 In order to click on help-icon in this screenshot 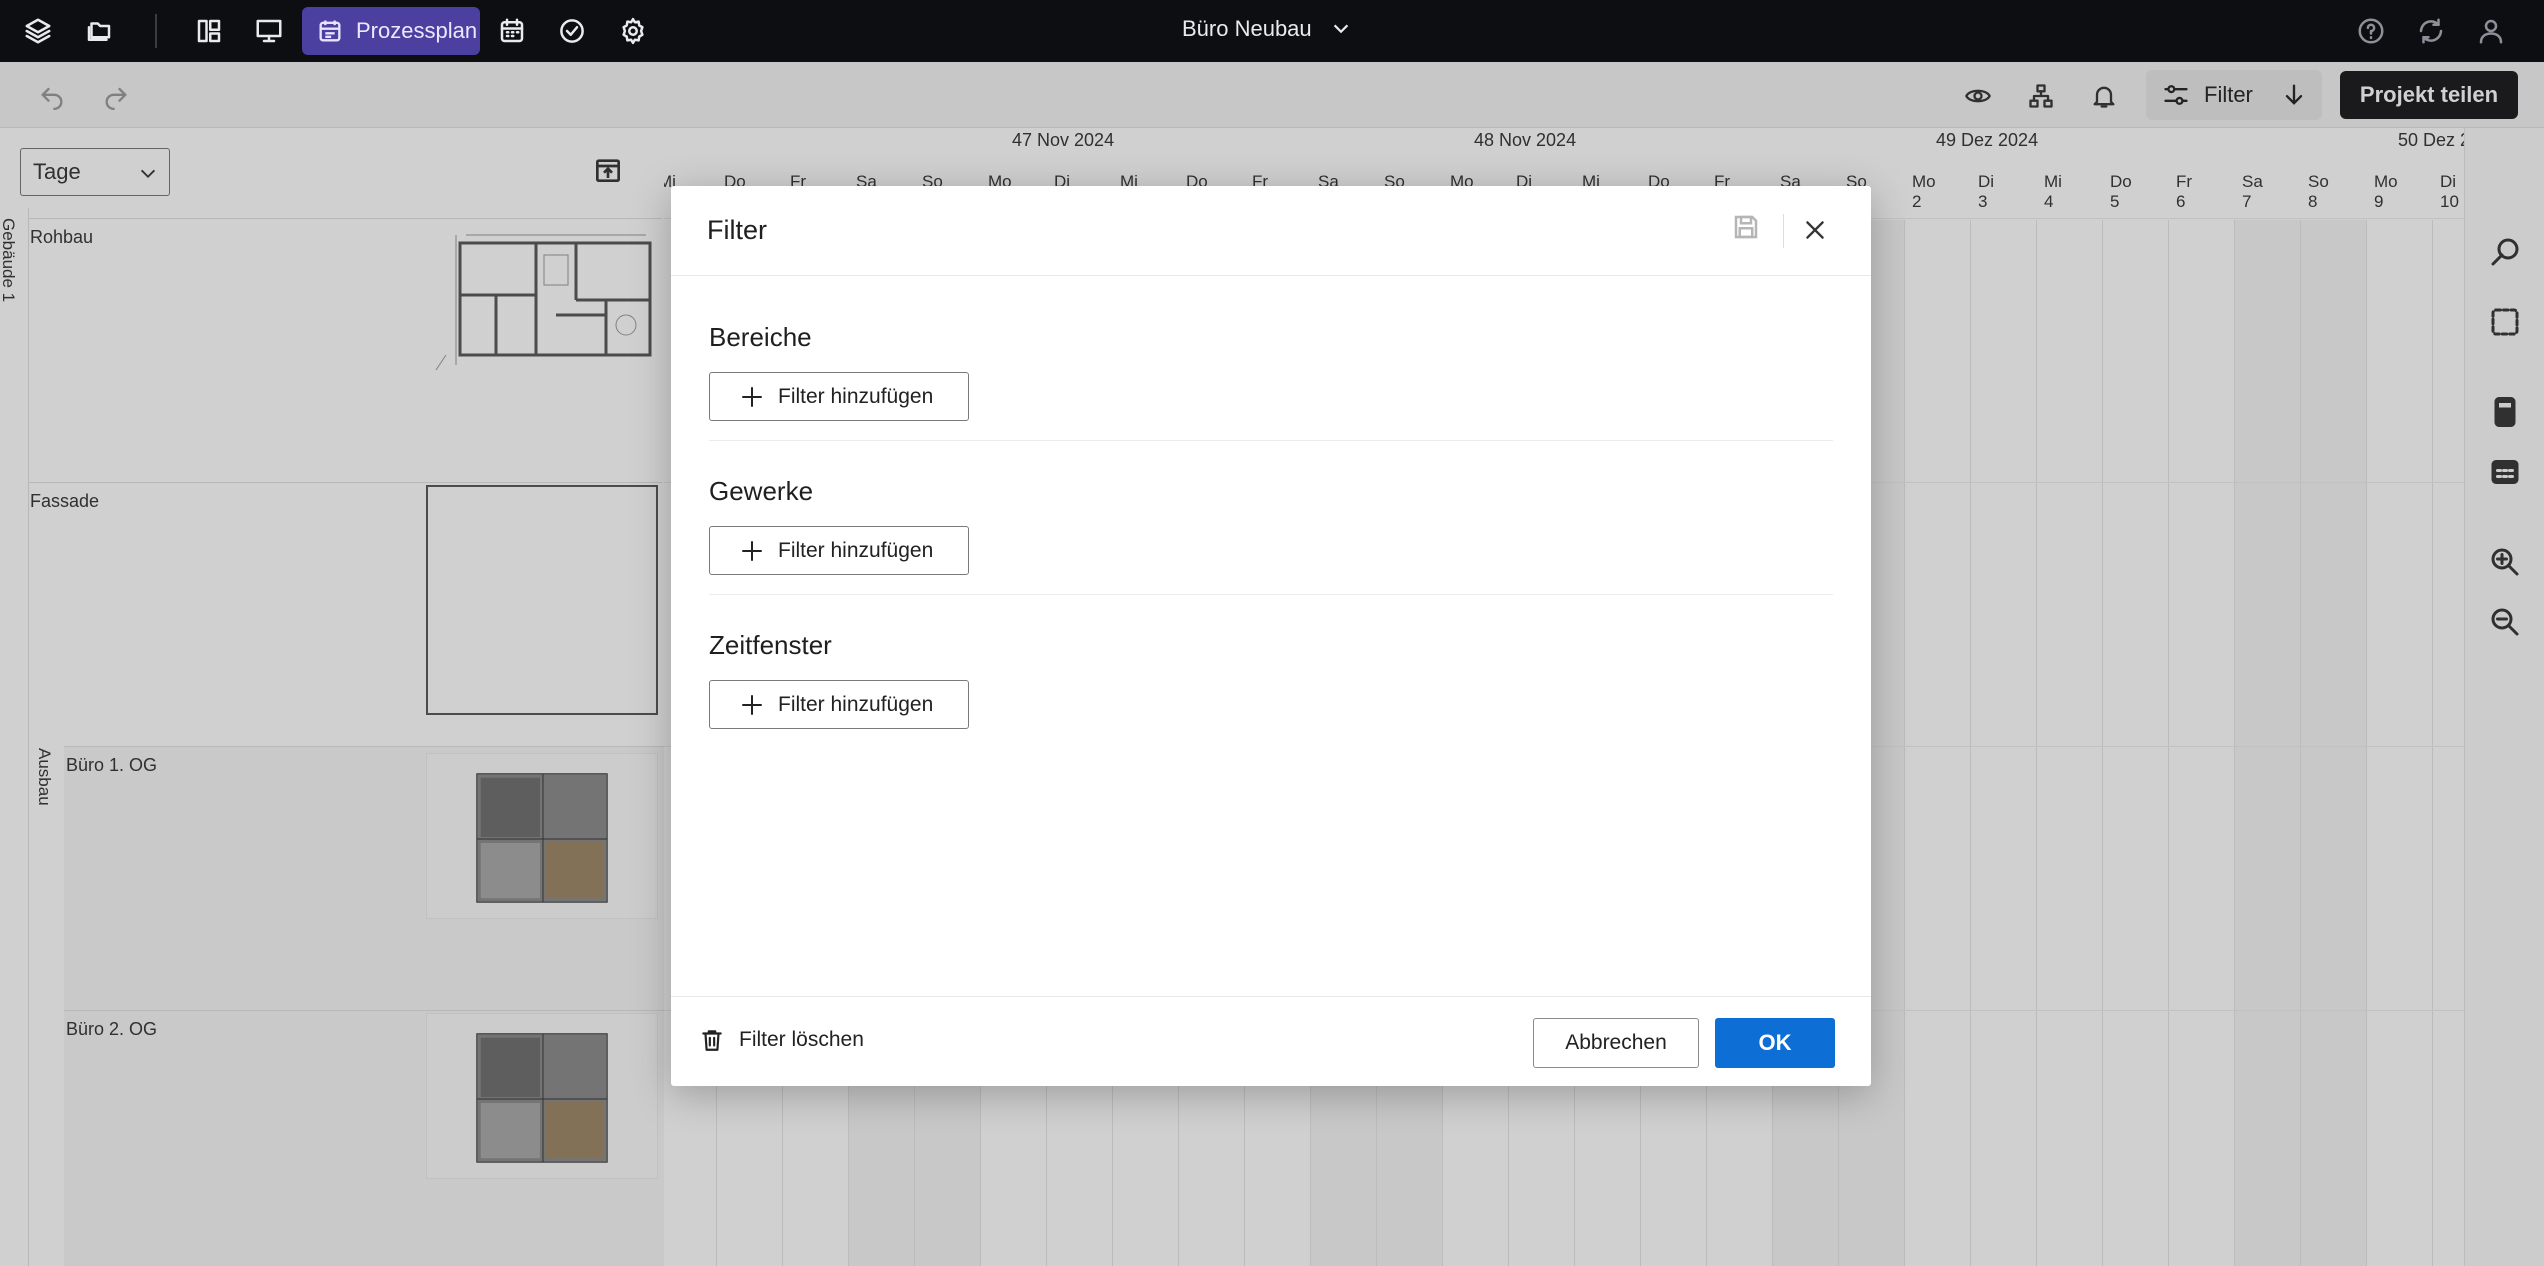, I will do `click(2371, 31)`.